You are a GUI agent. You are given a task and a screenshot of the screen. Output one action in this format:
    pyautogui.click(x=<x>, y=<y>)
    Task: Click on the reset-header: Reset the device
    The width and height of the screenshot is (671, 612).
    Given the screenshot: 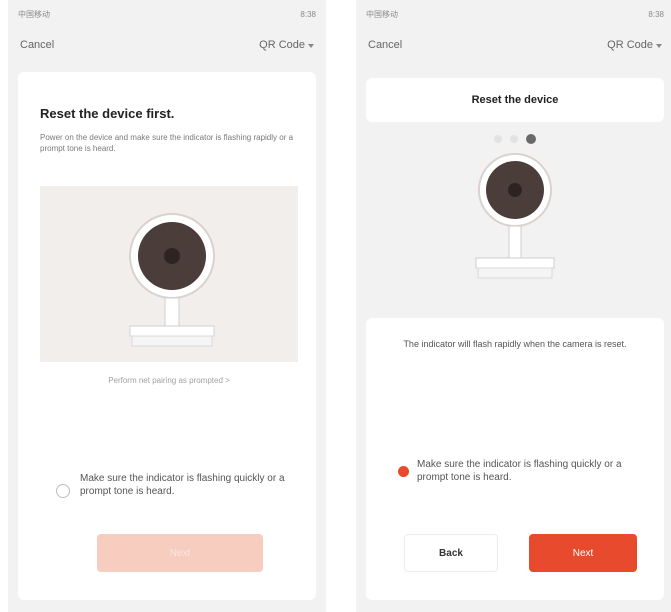 What is the action you would take?
    pyautogui.click(x=515, y=100)
    